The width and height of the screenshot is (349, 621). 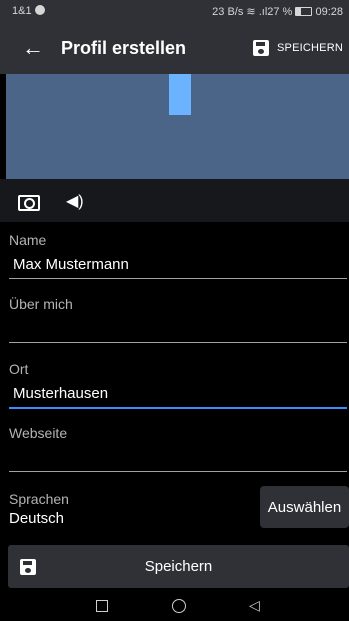 I want to click on about-field: Über mich, so click(x=178, y=319).